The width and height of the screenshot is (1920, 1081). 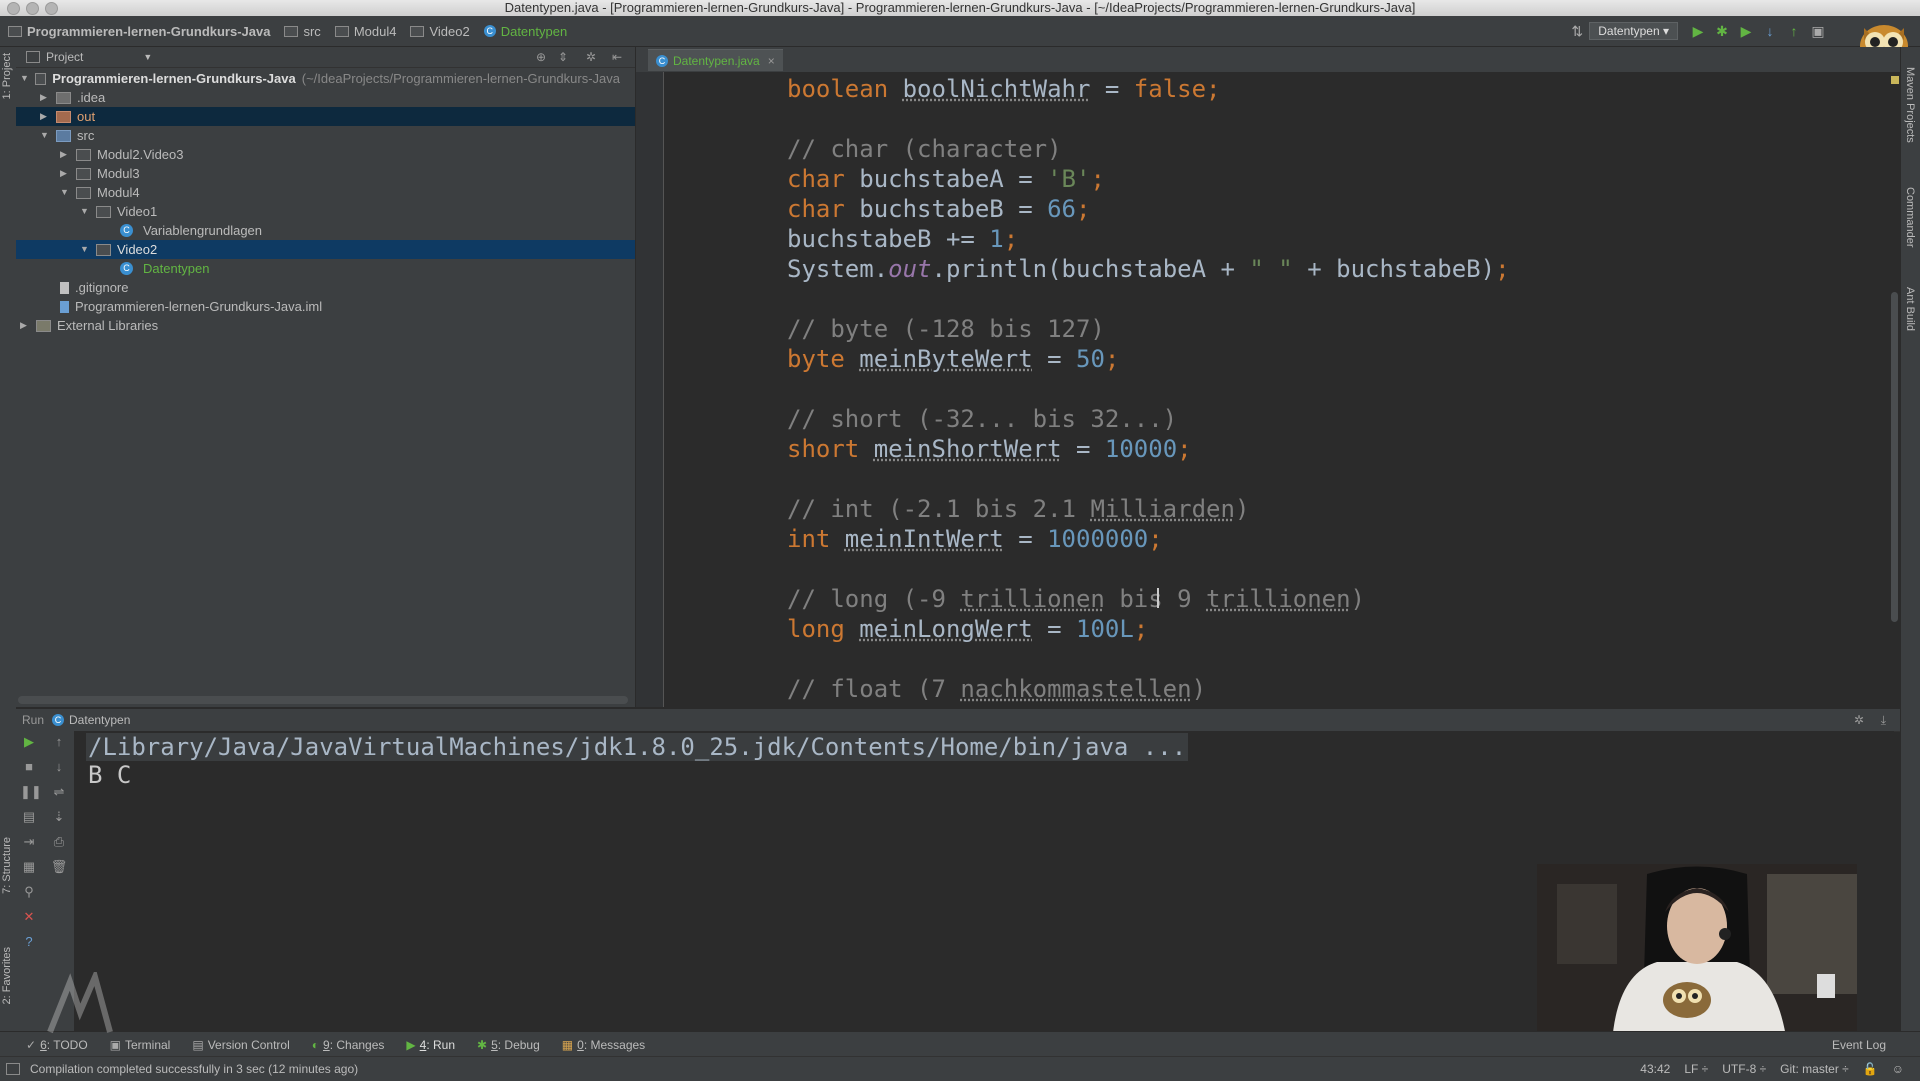 I want to click on stop-icon: ■, so click(x=29, y=767).